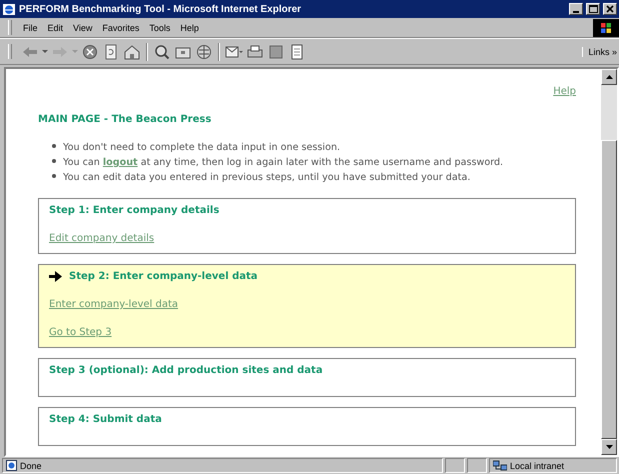 The height and width of the screenshot is (474, 619). I want to click on network-icon, so click(500, 465).